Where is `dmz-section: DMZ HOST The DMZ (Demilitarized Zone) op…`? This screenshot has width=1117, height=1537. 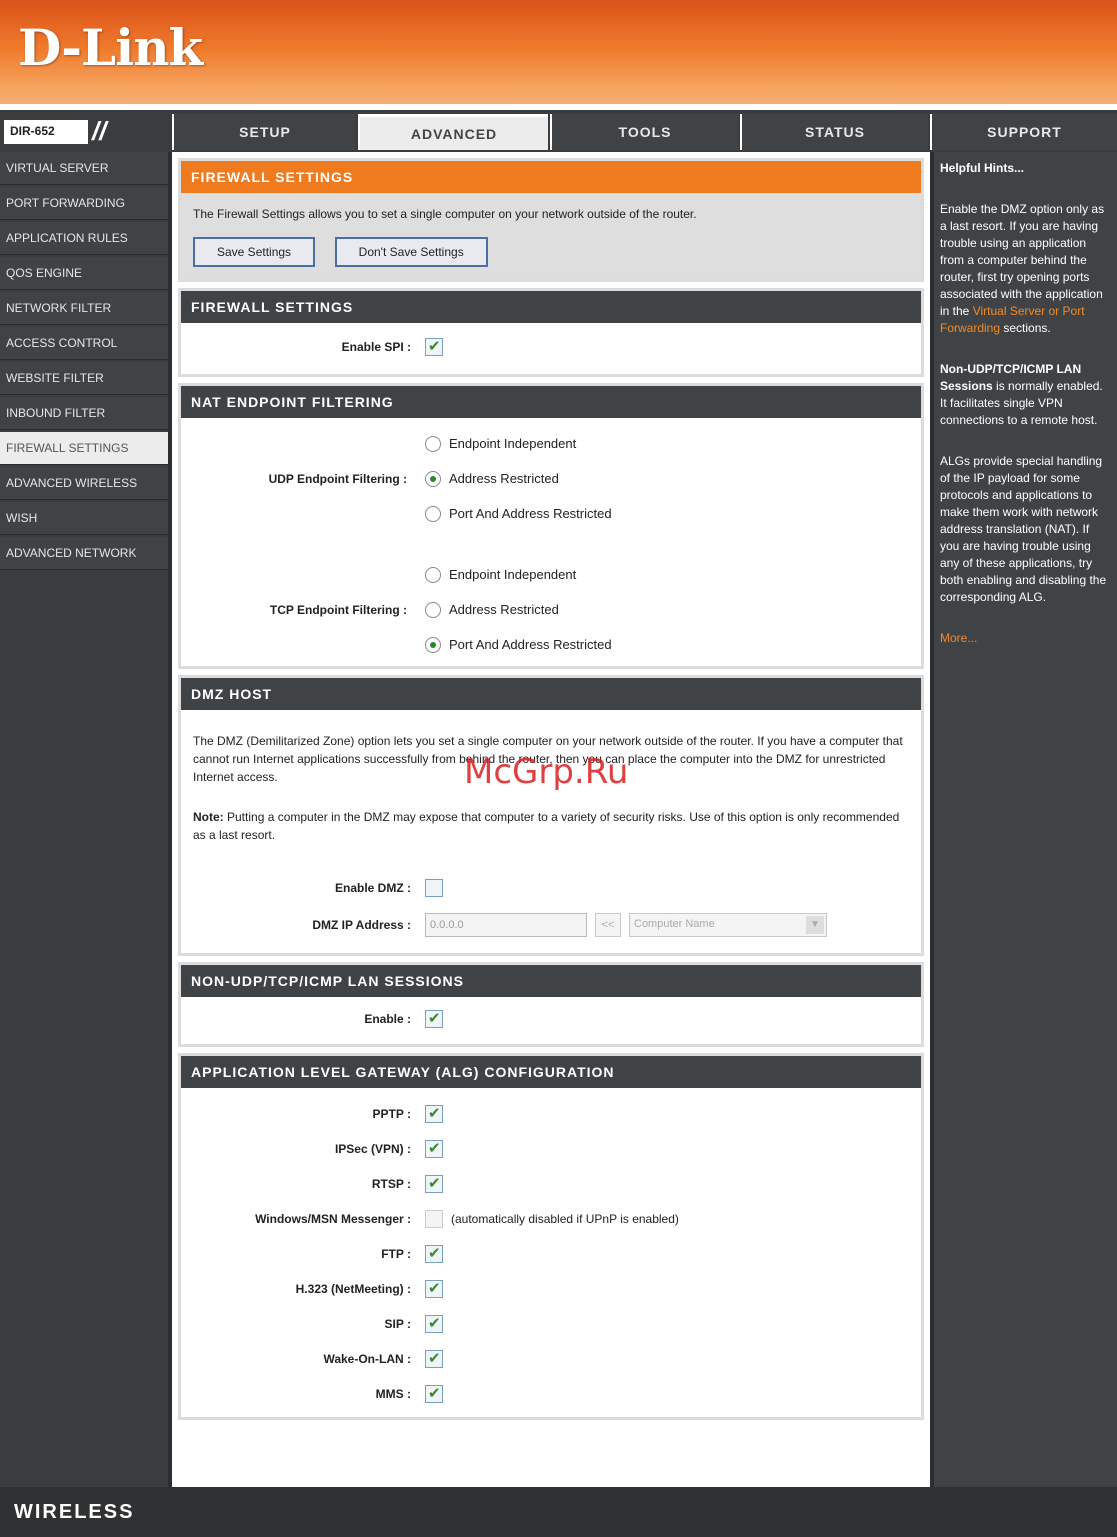
dmz-section: DMZ HOST The DMZ (Demilitarized Zone) op… is located at coordinates (551, 815).